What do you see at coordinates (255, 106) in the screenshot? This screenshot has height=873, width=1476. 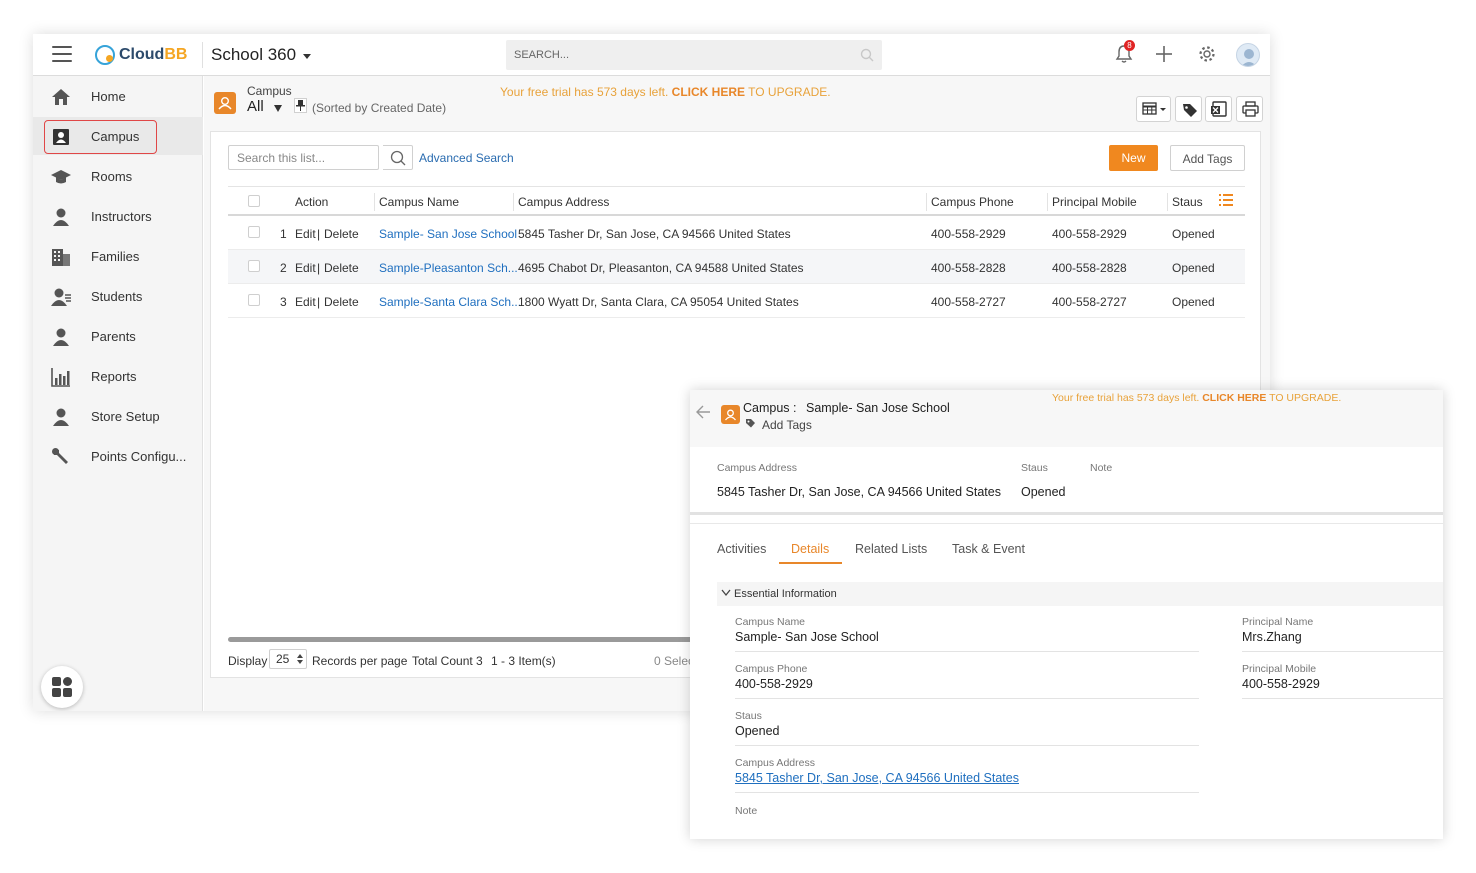 I see `list-view-selector: All` at bounding box center [255, 106].